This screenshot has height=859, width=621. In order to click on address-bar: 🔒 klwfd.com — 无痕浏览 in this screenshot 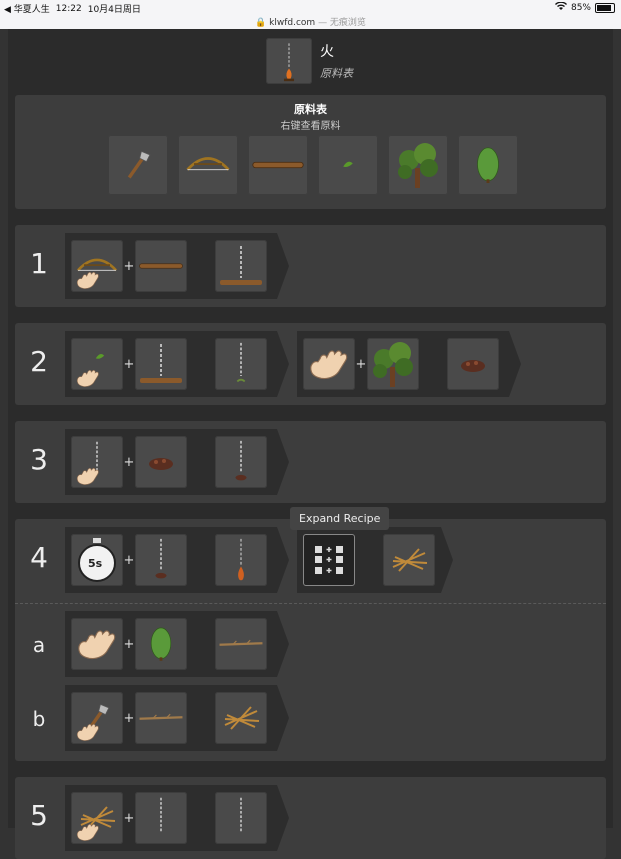, I will do `click(310, 21)`.